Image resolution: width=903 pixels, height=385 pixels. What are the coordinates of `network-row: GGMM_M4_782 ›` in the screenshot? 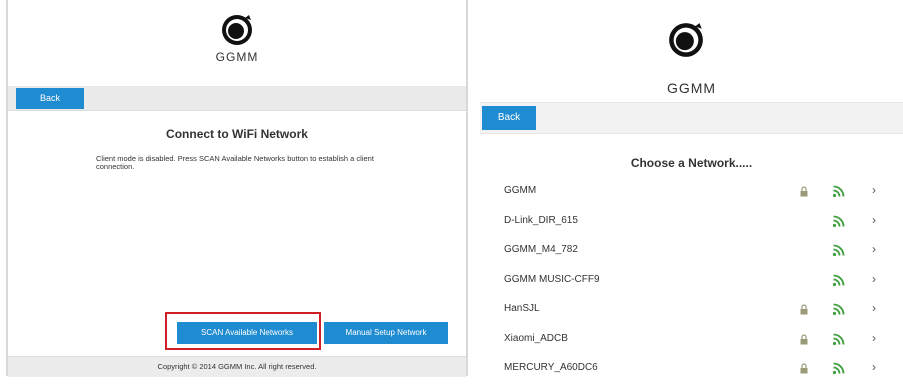 It's located at (691, 252).